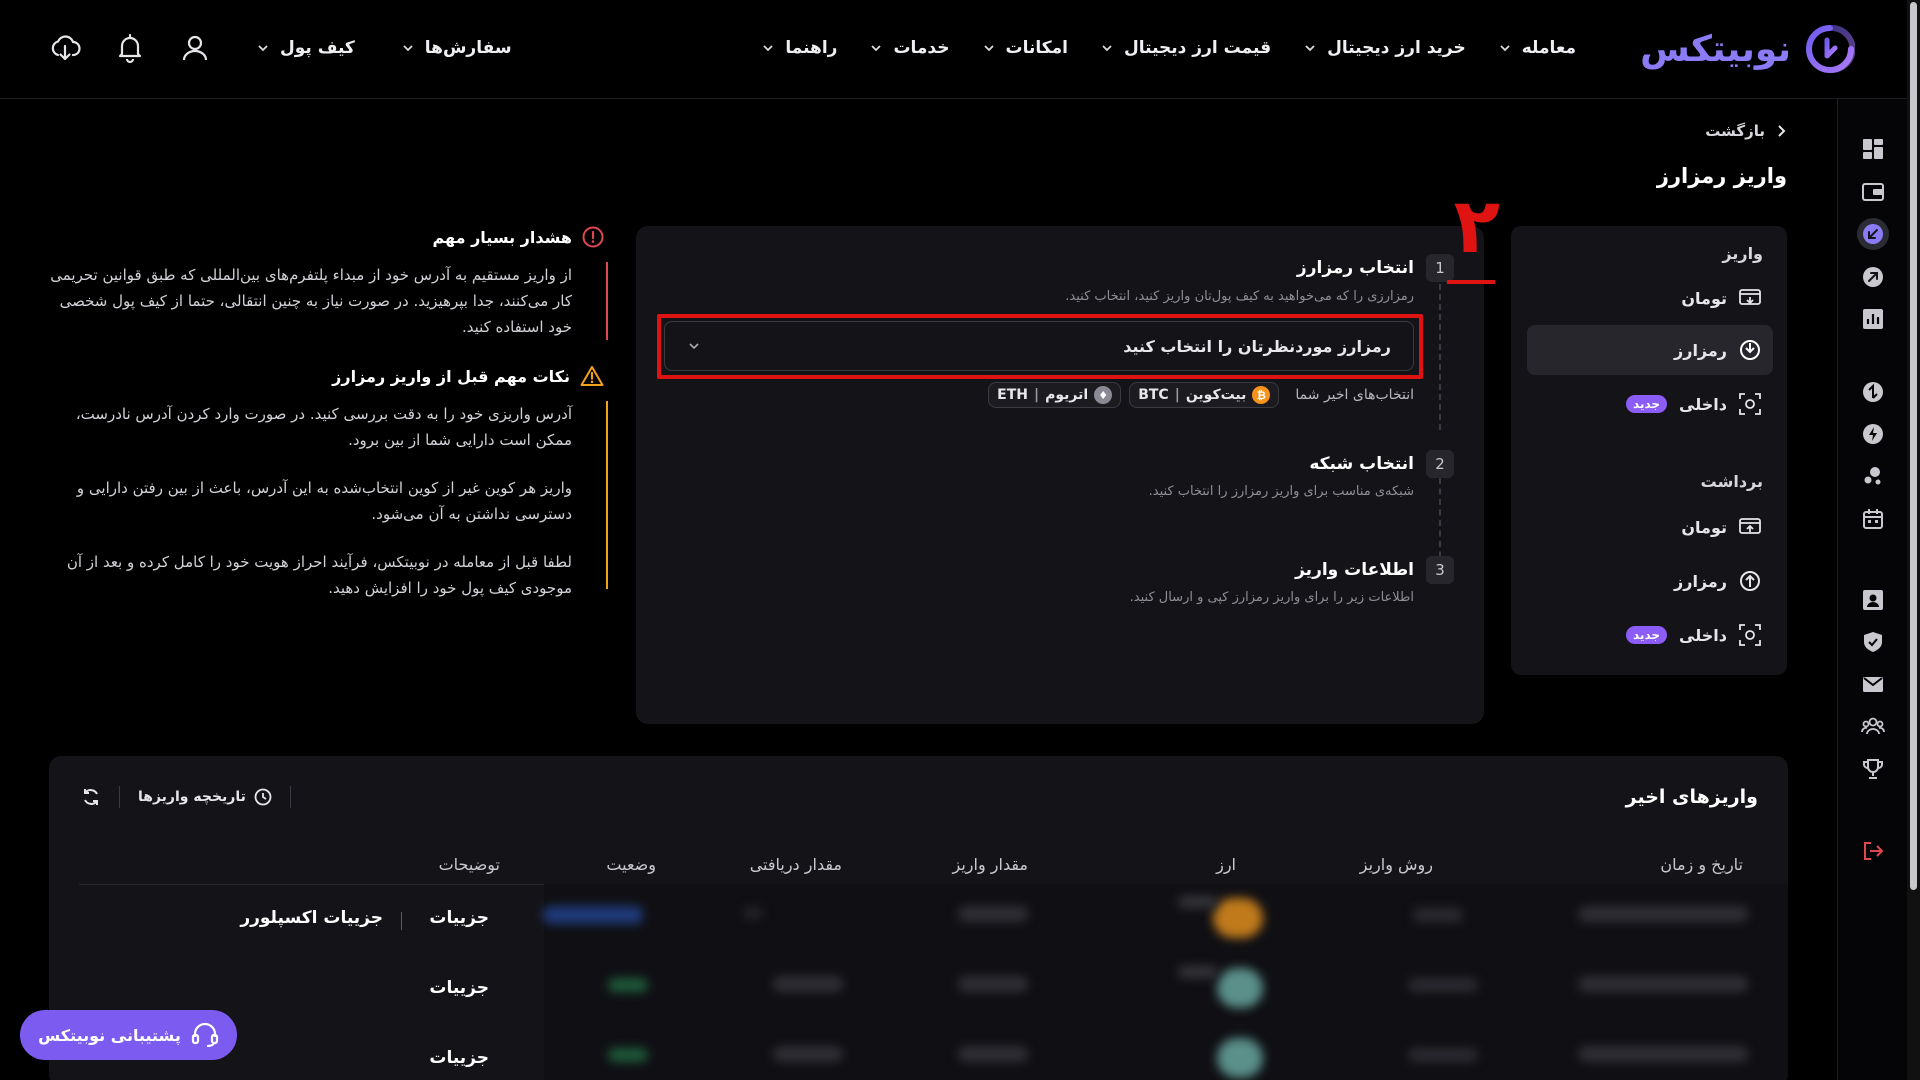 The height and width of the screenshot is (1080, 1920). I want to click on nav-label: خدمات, so click(921, 48).